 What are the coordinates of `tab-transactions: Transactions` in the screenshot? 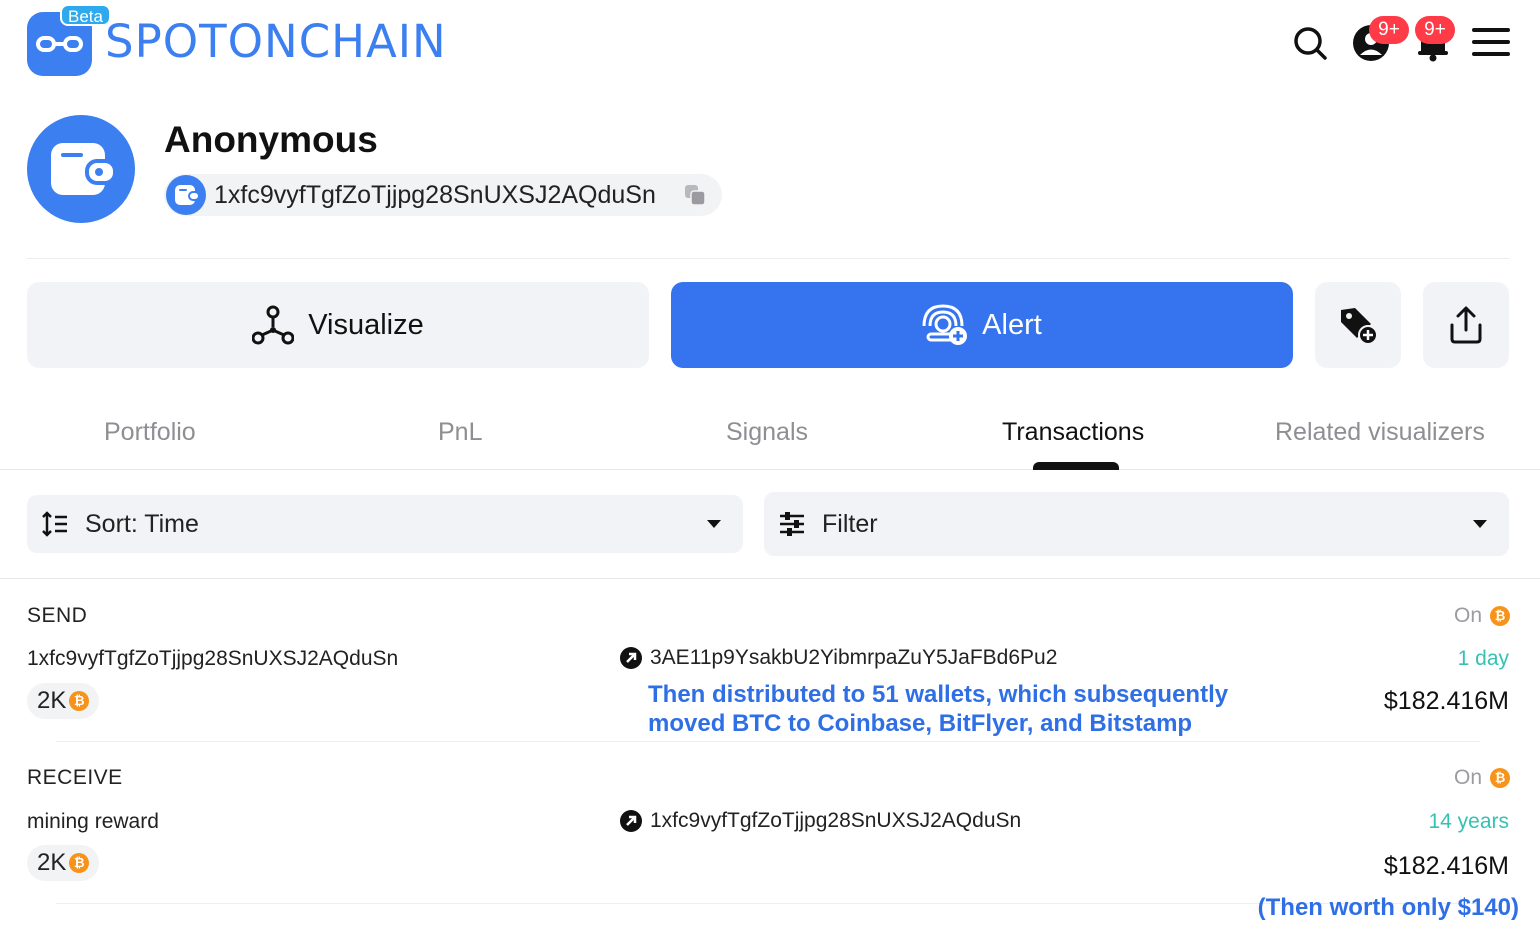 It's located at (1073, 432).